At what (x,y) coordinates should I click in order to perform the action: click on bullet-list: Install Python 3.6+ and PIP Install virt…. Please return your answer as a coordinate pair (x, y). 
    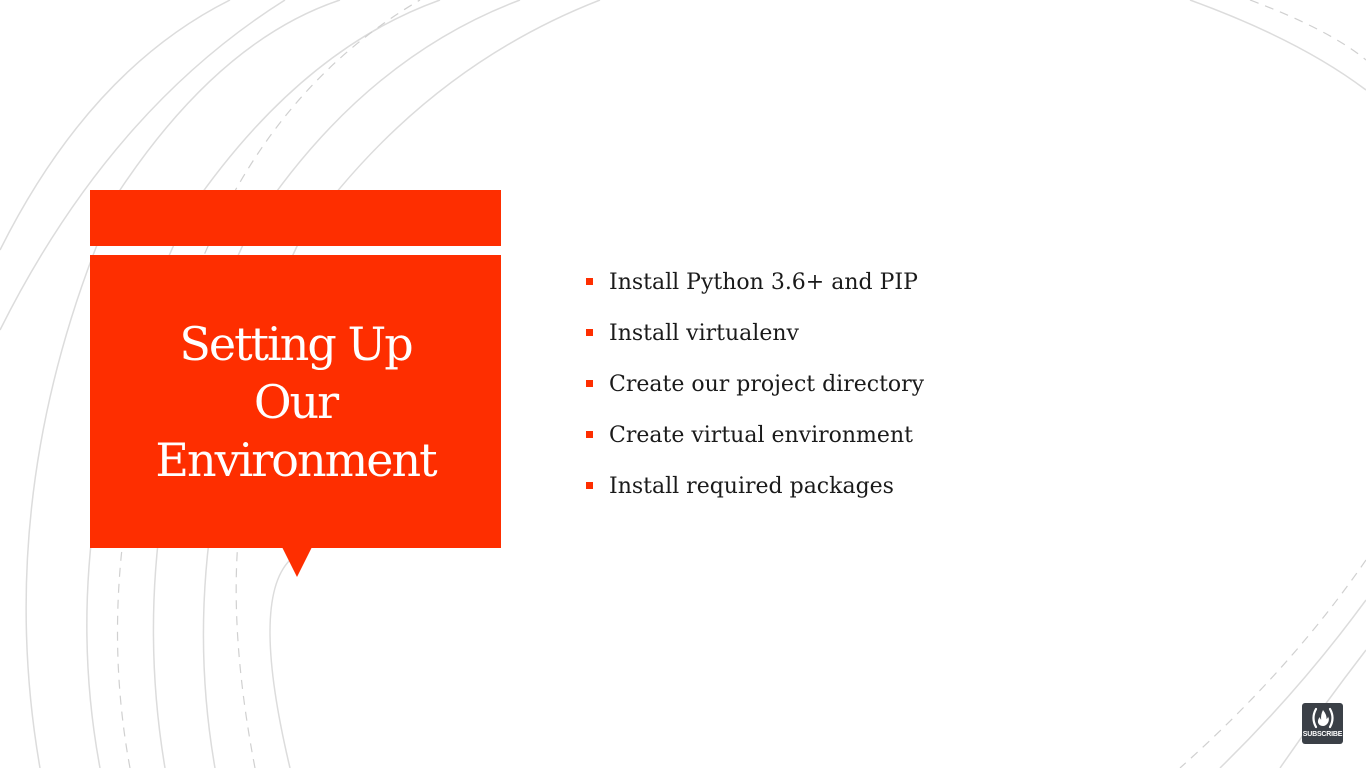
    Looking at the image, I should click on (754, 392).